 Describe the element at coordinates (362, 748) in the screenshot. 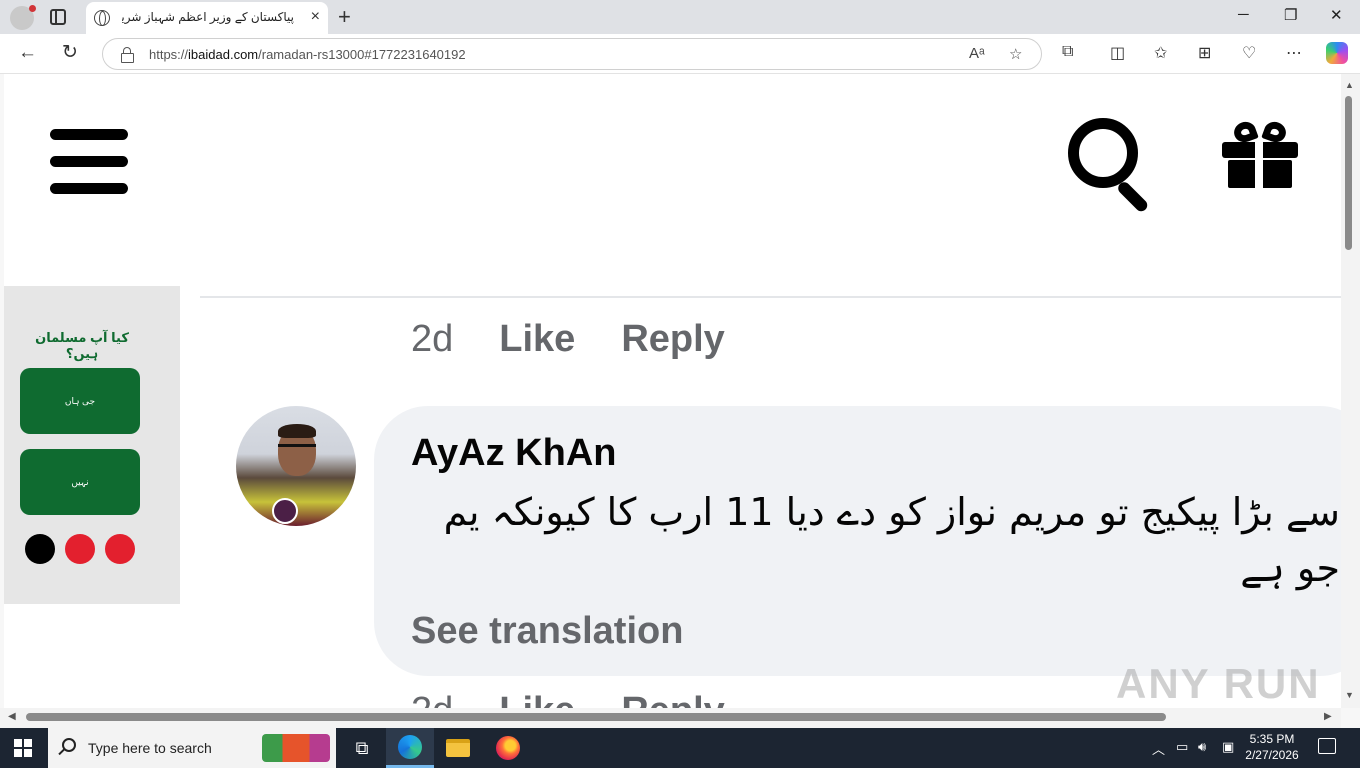

I see `task-view-icon: ⧉` at that location.